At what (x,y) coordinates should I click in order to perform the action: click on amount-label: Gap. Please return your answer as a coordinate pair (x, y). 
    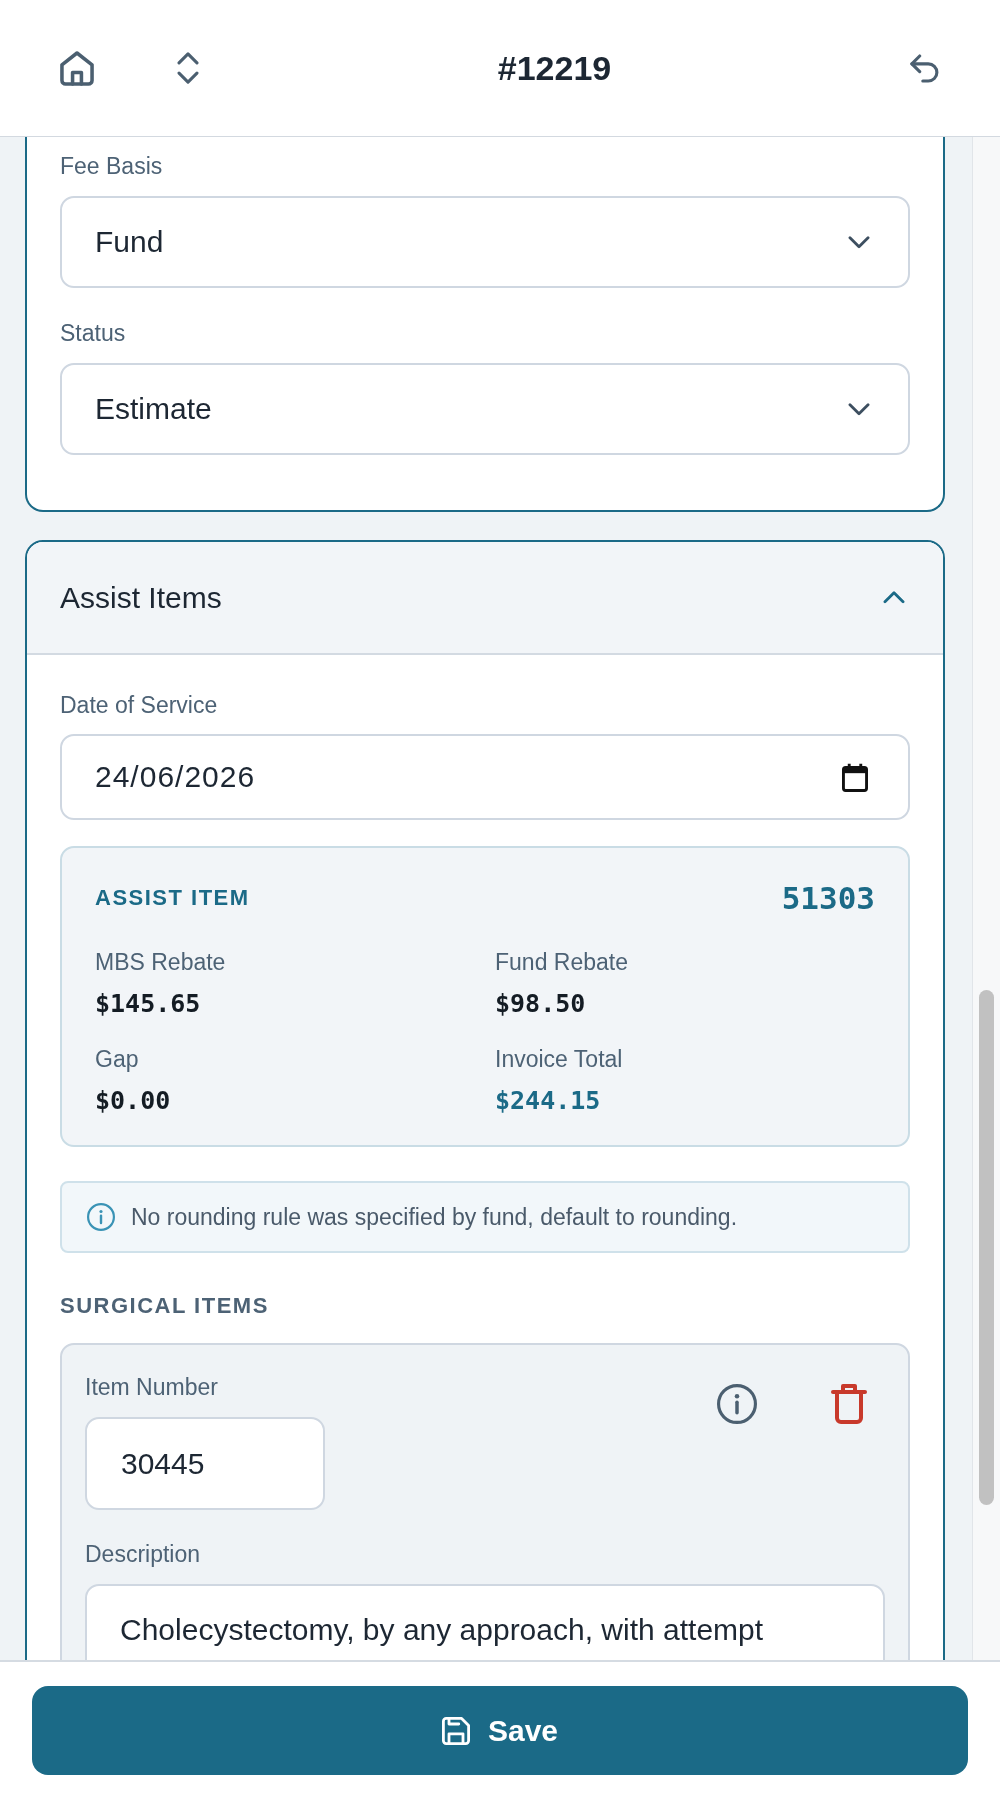
    Looking at the image, I should click on (117, 1059).